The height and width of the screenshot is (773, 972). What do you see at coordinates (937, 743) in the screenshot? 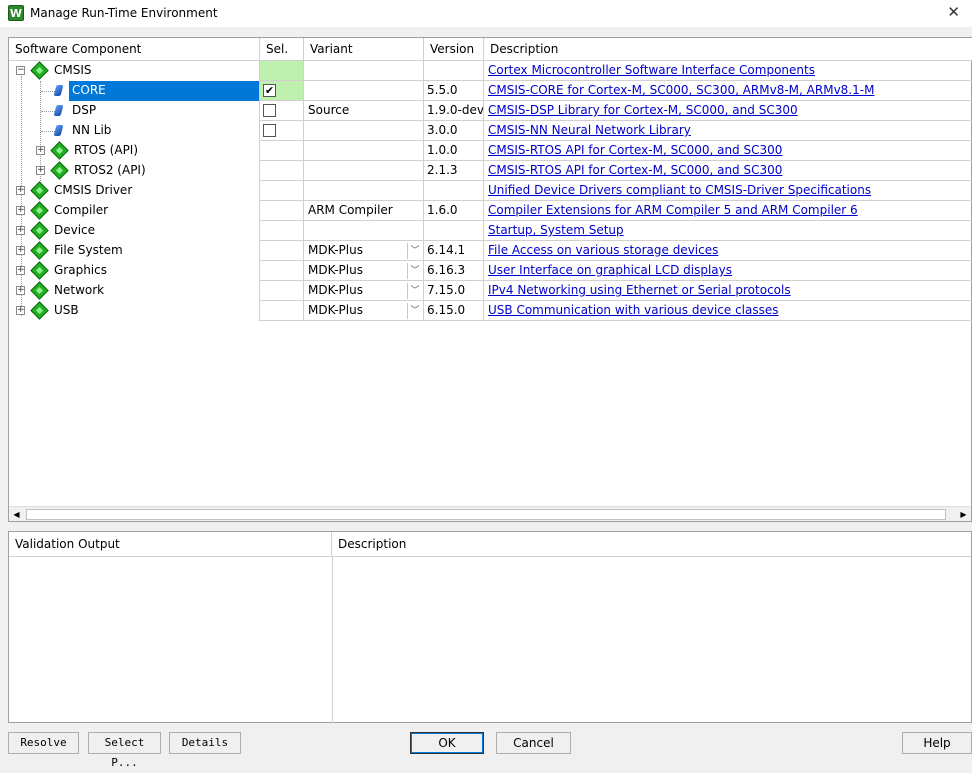
I see `help-button: Help` at bounding box center [937, 743].